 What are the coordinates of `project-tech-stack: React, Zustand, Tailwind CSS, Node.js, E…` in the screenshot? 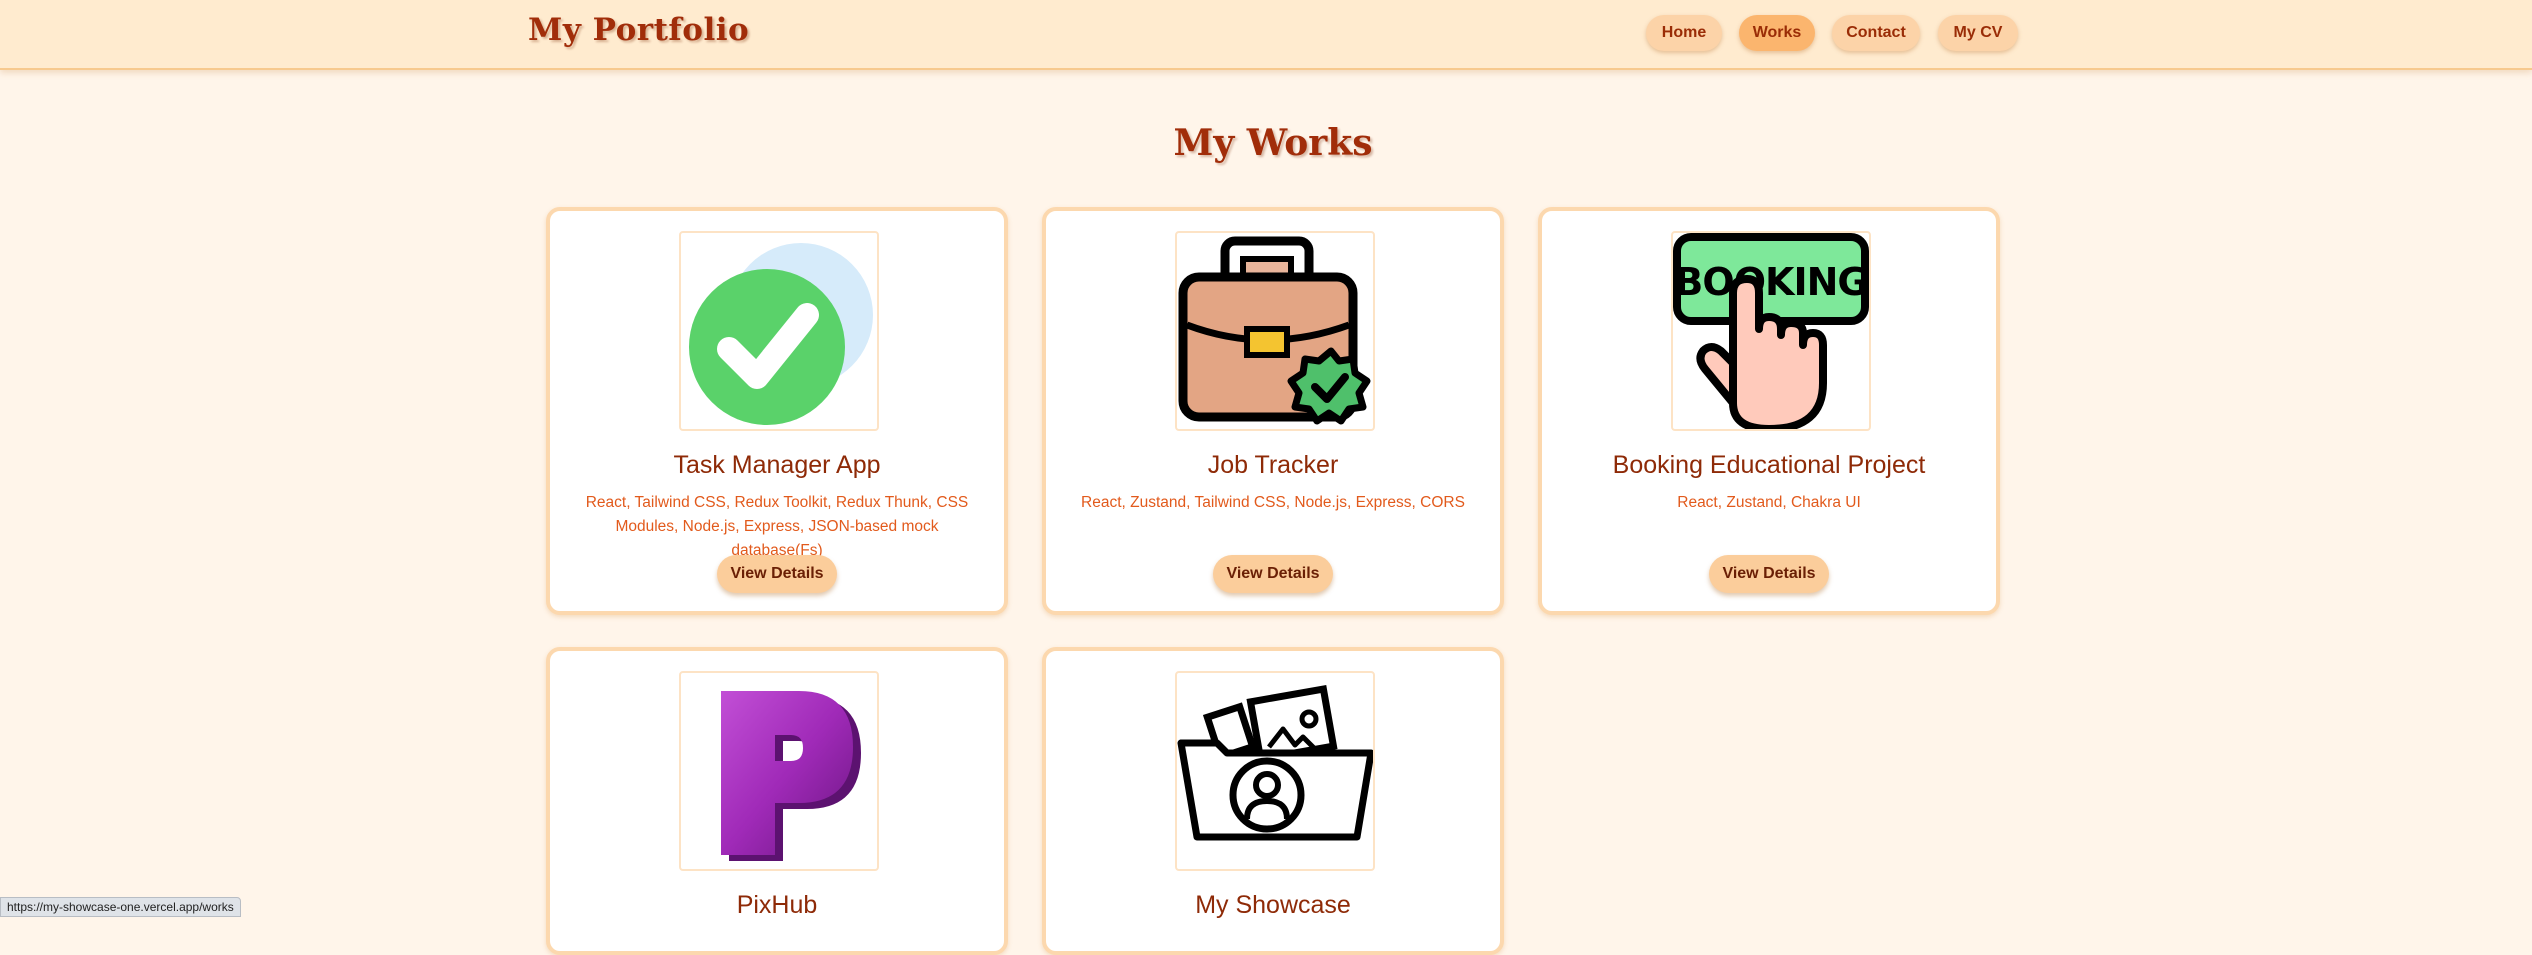 It's located at (1273, 502).